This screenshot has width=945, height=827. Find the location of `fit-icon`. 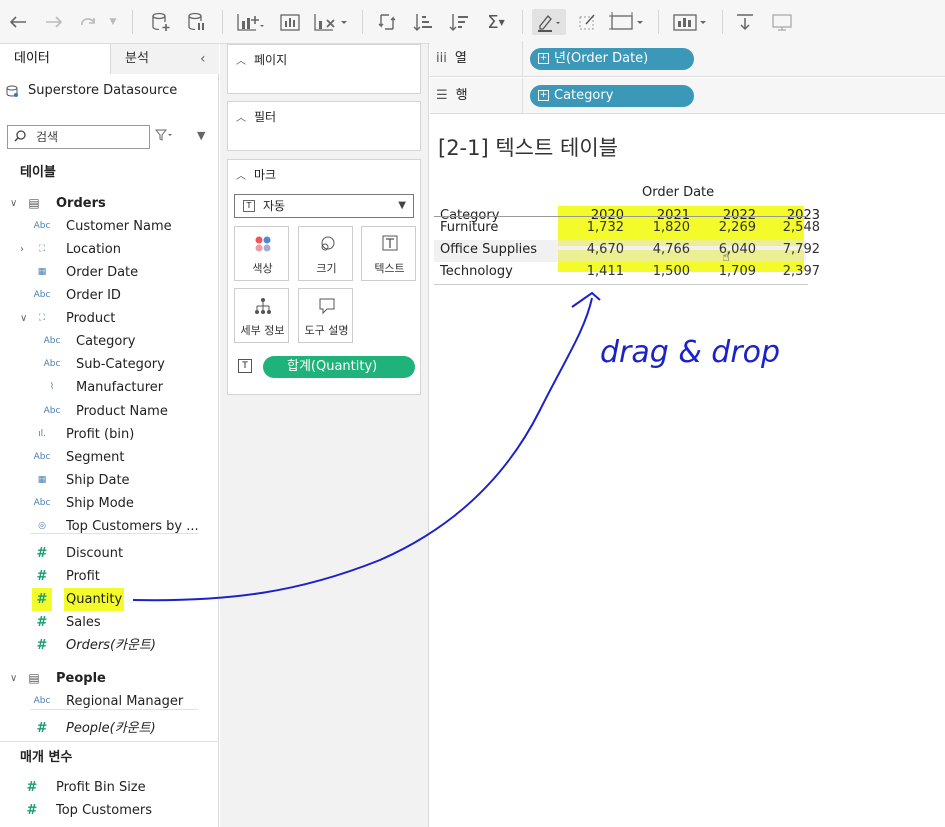

fit-icon is located at coordinates (626, 22).